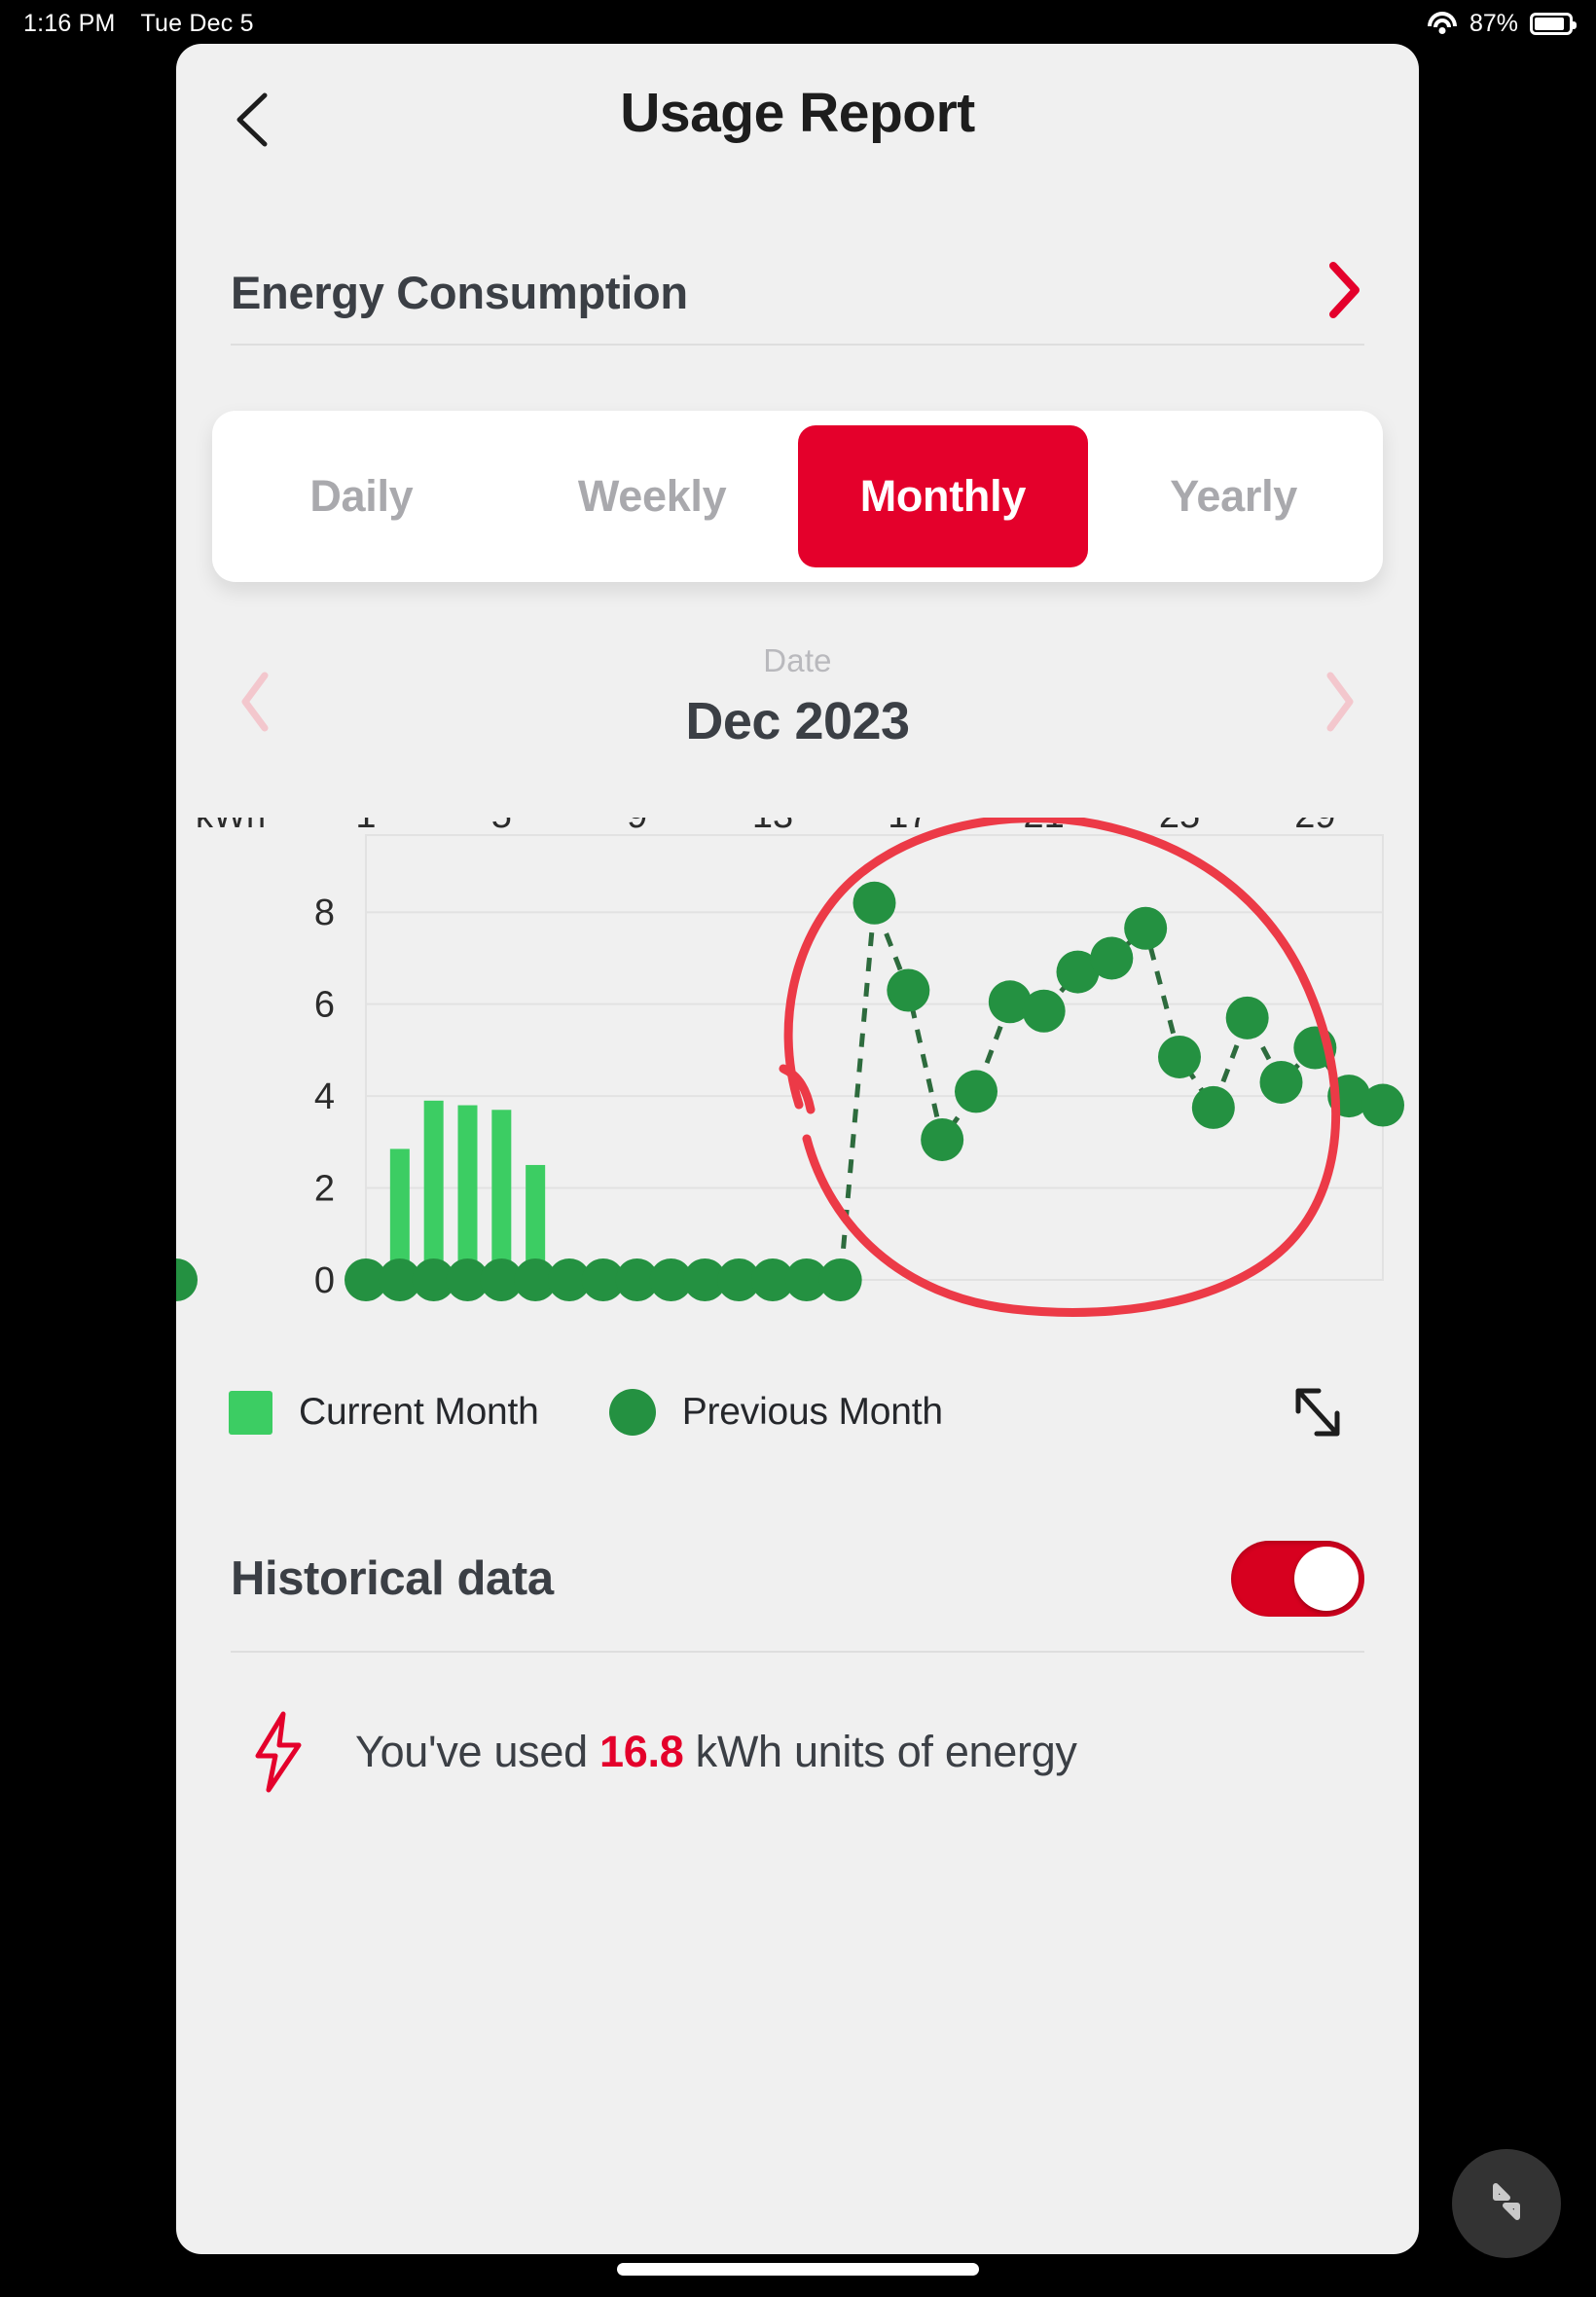  I want to click on usage-prefix: You've used, so click(477, 1751).